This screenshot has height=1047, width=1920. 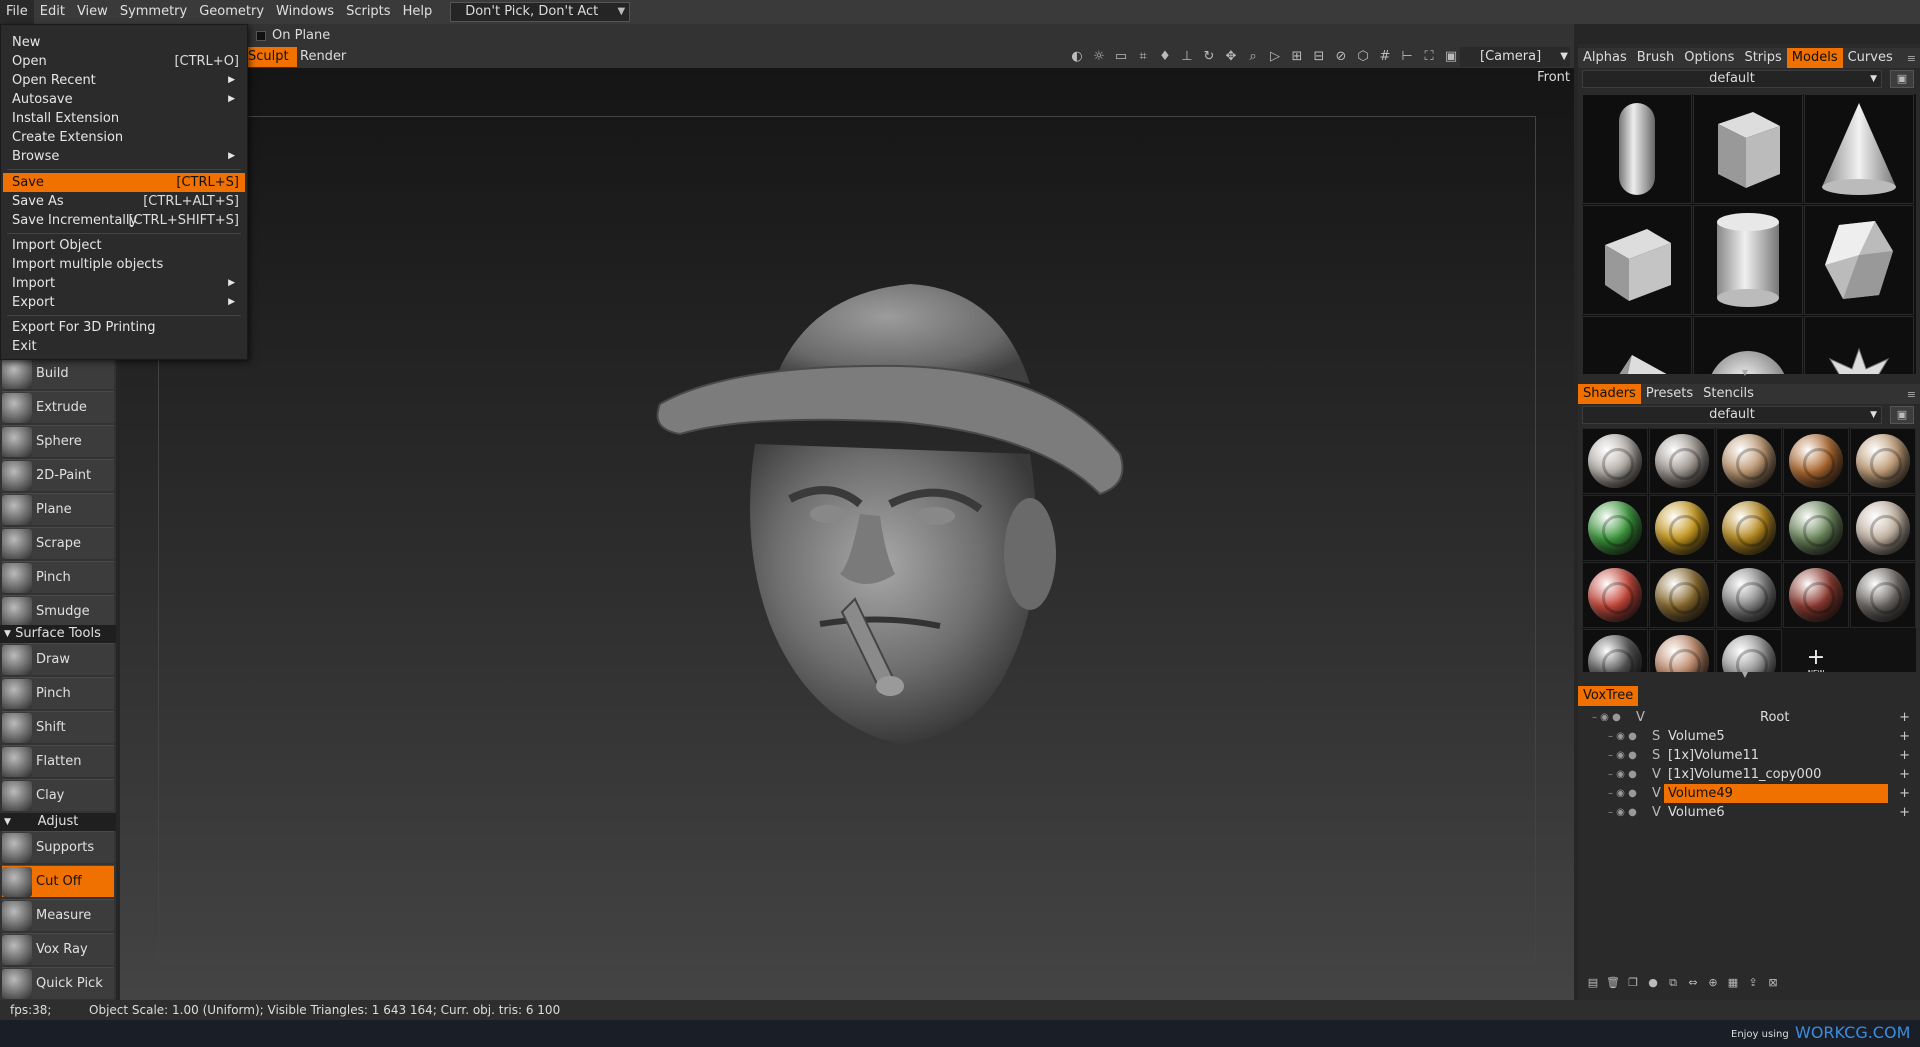 I want to click on model-sphere, so click(x=1748, y=345).